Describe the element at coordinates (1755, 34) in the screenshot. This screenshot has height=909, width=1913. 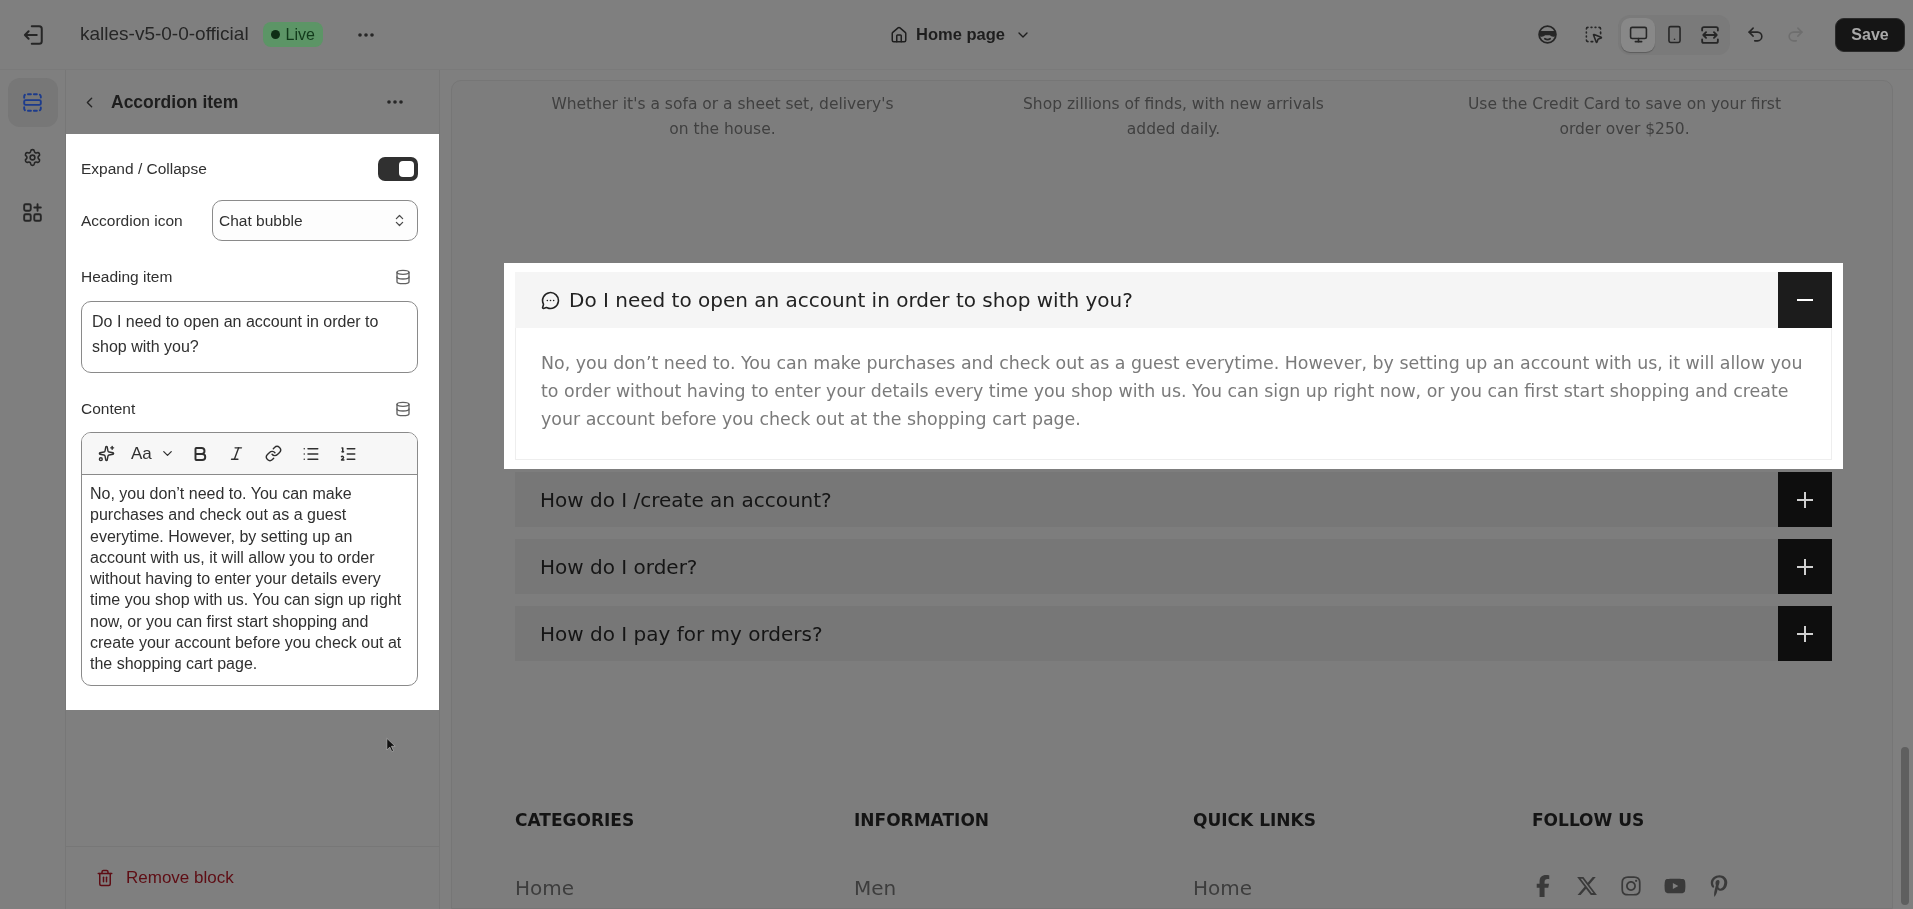
I see `undo-icon` at that location.